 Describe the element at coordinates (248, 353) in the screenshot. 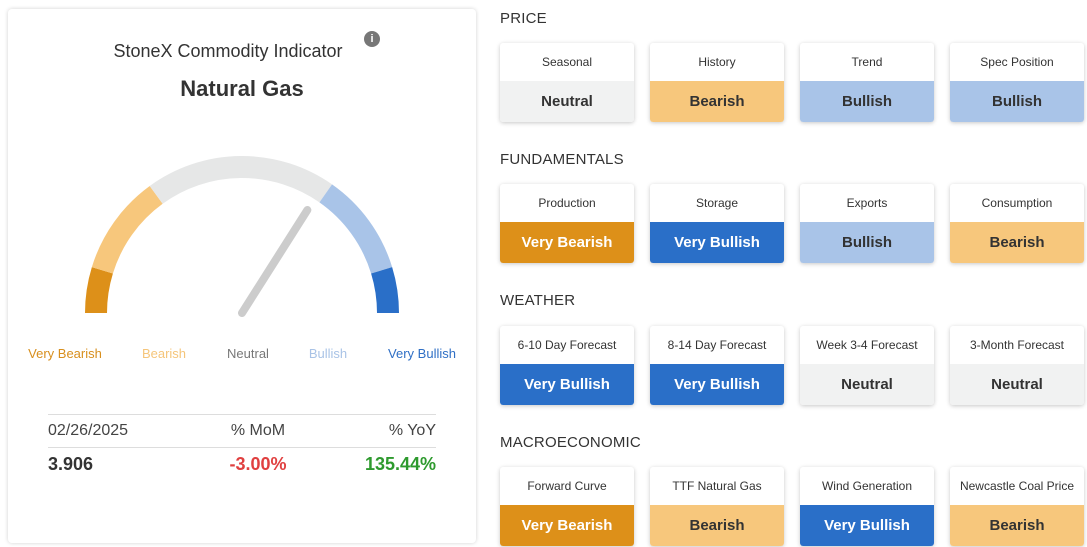

I see `gauge-label-neutral: Neutral` at that location.